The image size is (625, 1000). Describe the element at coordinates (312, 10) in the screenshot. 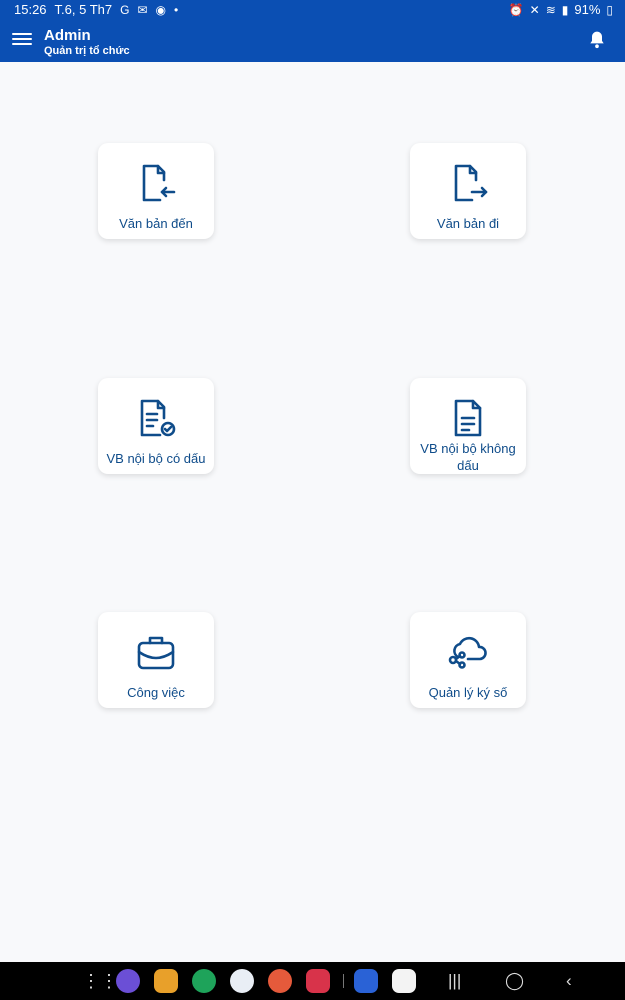

I see `status-bar: 15:26 T.6, 5 Th7 G ✉ ◉ • ⏰ ✕ ≋ ▮ 91% ▯` at that location.